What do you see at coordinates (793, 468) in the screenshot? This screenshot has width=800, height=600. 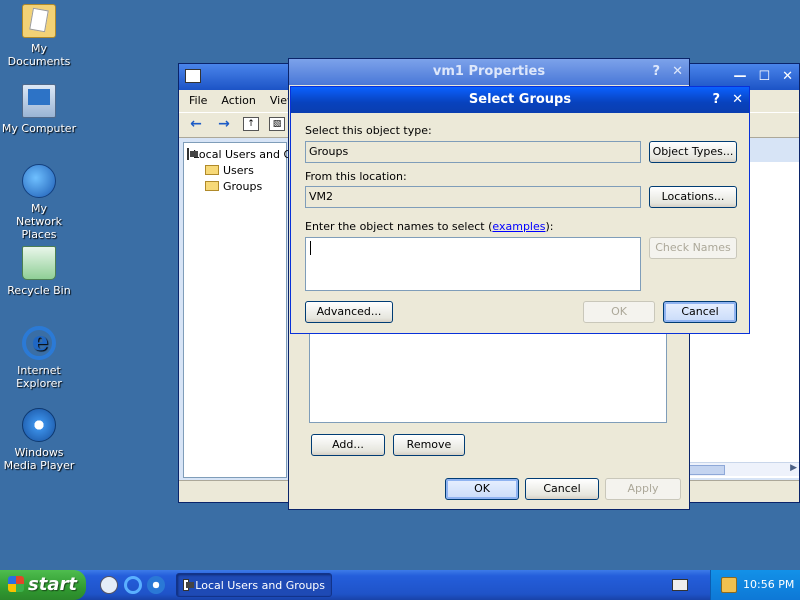 I see `scroll-right-icon: ▶` at bounding box center [793, 468].